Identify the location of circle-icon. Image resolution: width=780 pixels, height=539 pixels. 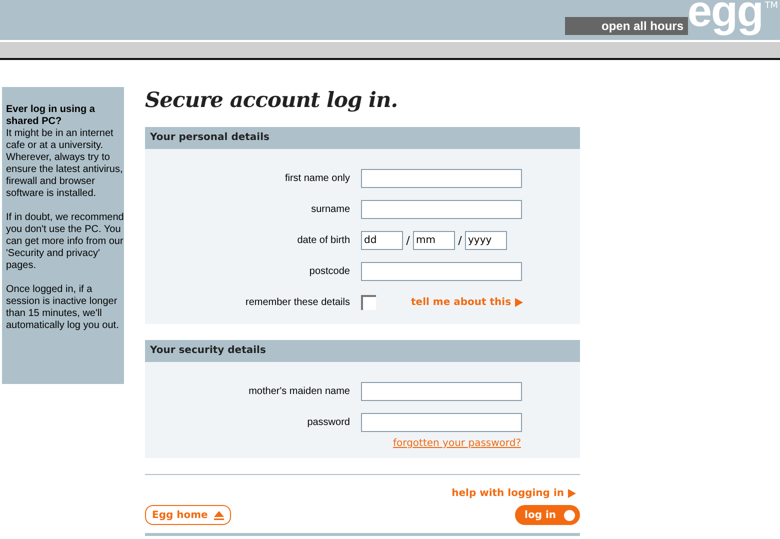
(569, 515).